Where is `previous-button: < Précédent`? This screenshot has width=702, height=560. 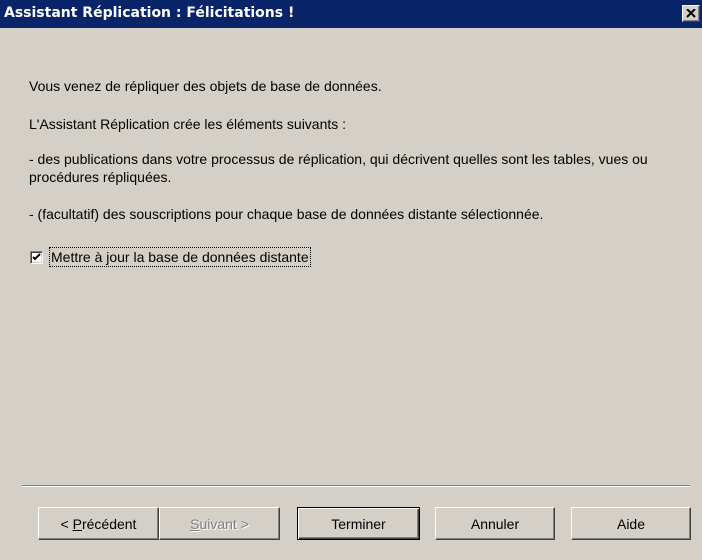 previous-button: < Précédent is located at coordinates (98, 523).